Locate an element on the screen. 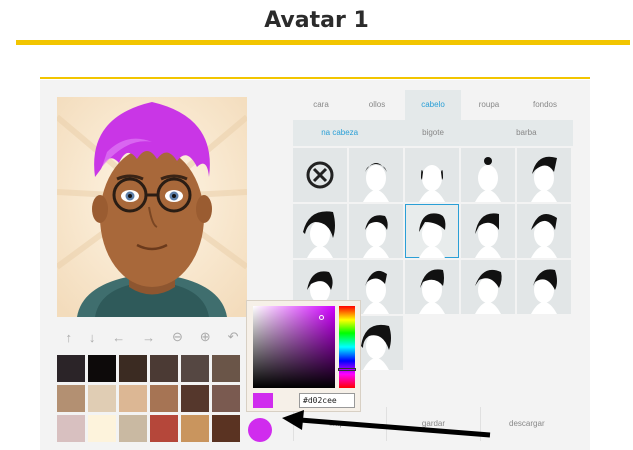  color-picker: #d02cee is located at coordinates (303, 356).